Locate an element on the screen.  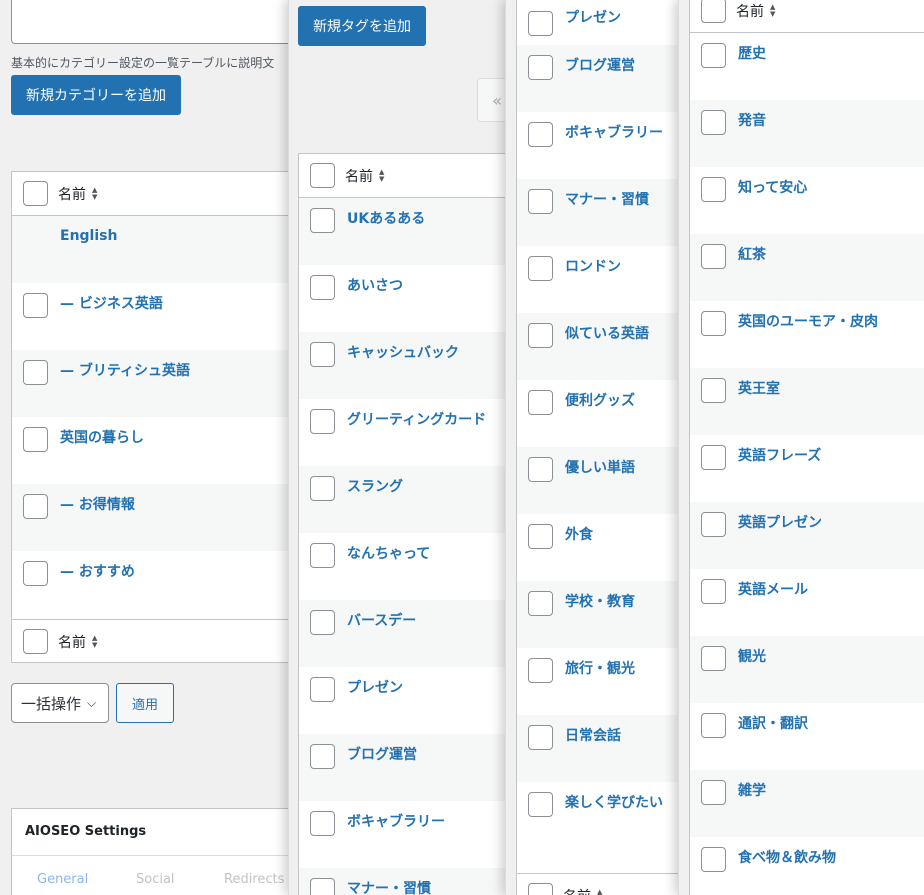
tag-link: 便利グッズ is located at coordinates (600, 400).